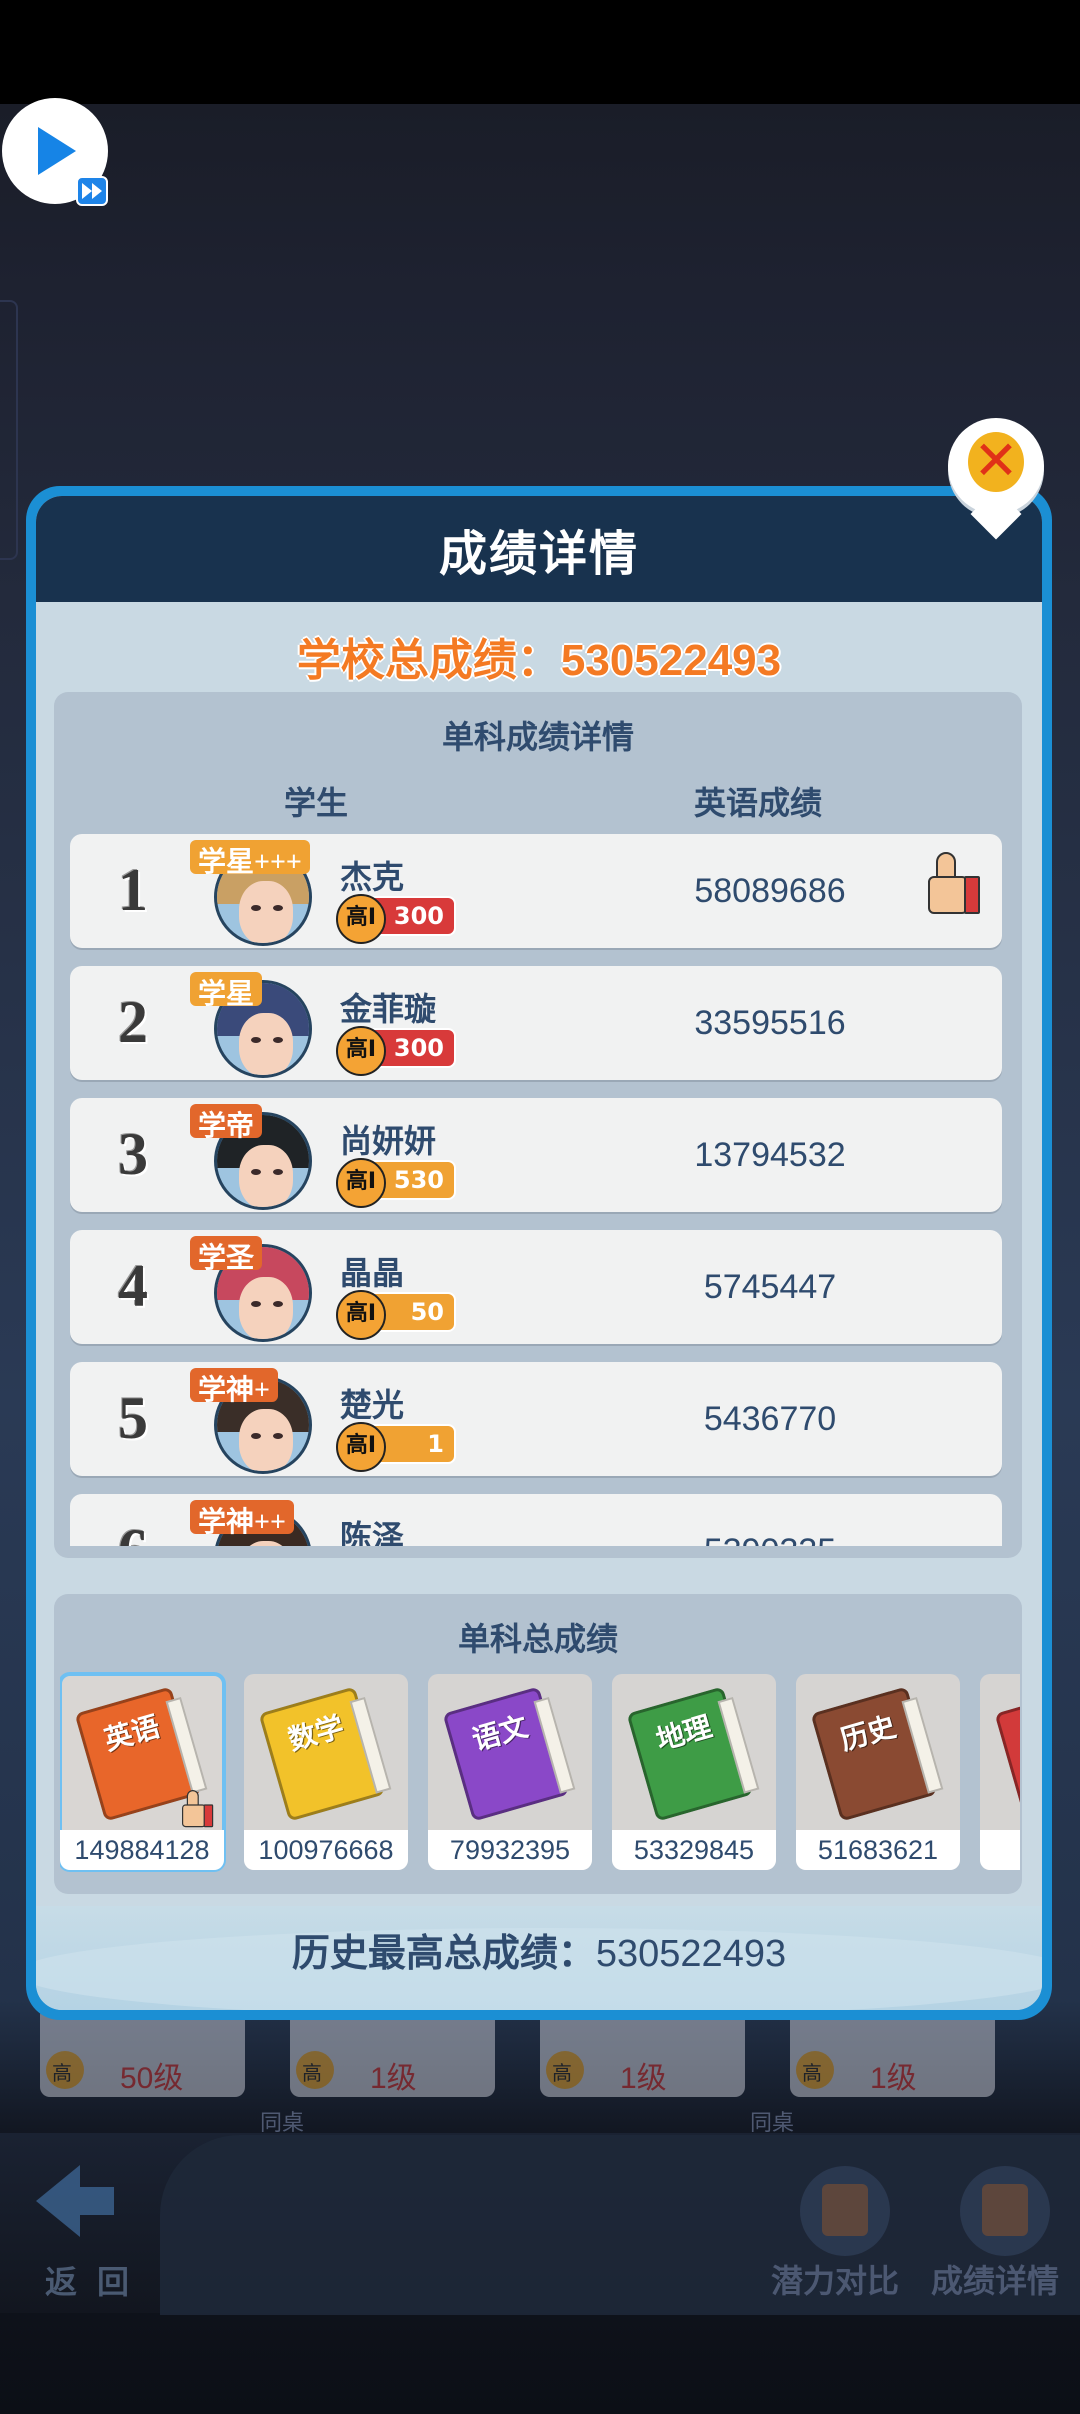  Describe the element at coordinates (57, 151) in the screenshot. I see `play-icon` at that location.